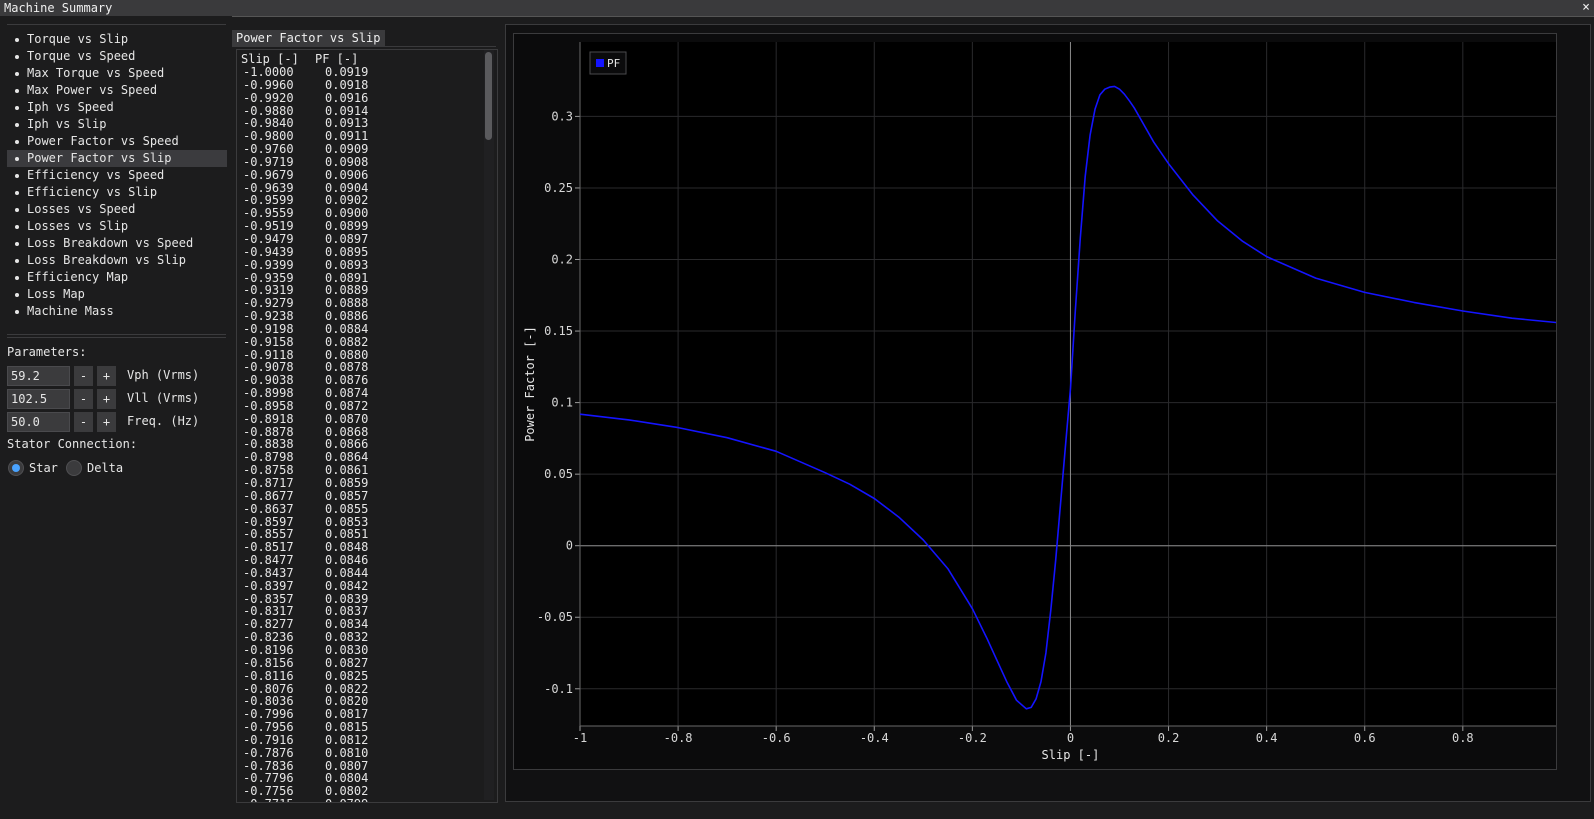  Describe the element at coordinates (558, 474) in the screenshot. I see `y-tick-label: 0.05` at that location.